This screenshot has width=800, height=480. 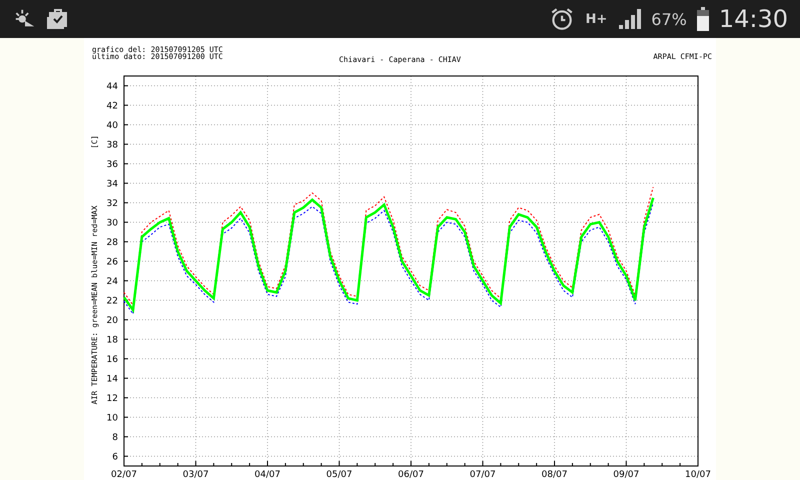 What do you see at coordinates (112, 145) in the screenshot?
I see `y-tick-label: 38` at bounding box center [112, 145].